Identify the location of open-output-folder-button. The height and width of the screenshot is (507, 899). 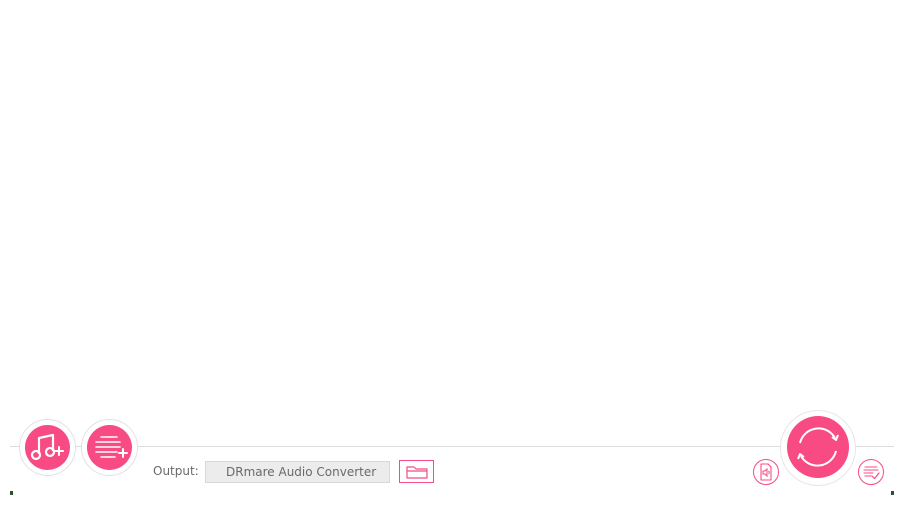
(416, 471).